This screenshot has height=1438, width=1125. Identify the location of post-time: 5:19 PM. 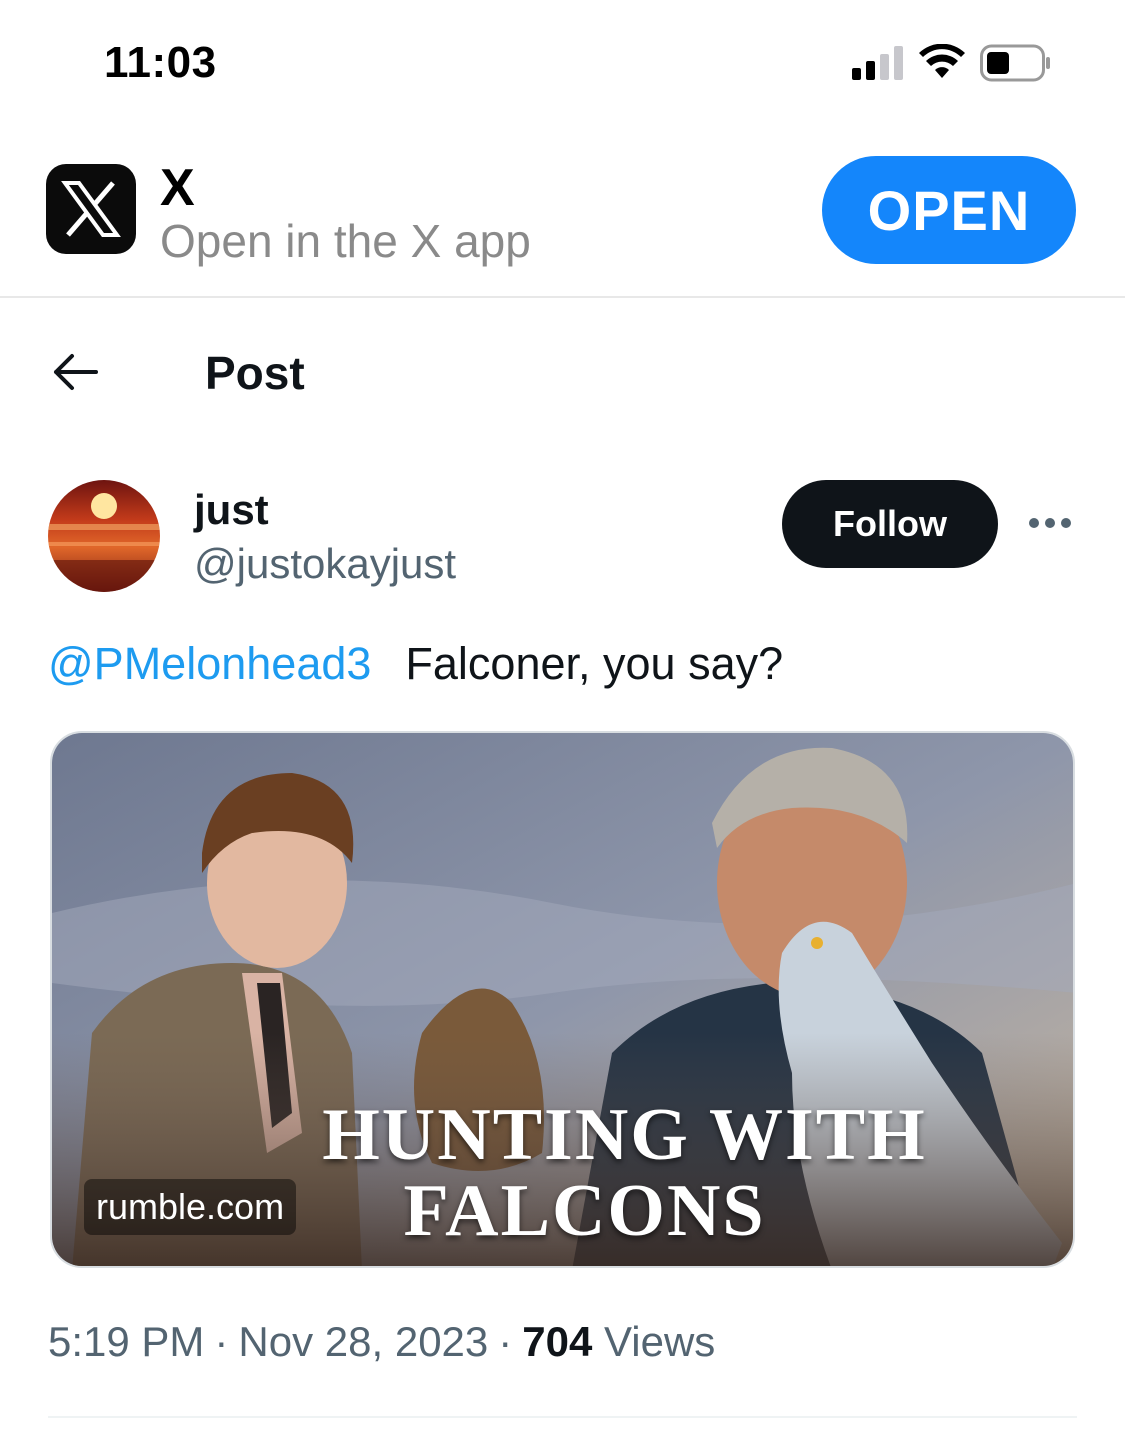
(126, 1341).